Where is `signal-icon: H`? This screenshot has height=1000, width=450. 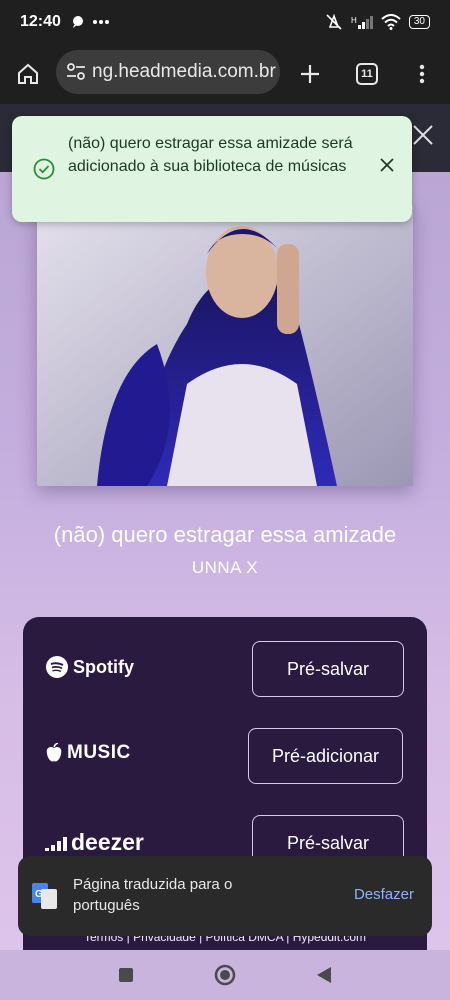
signal-icon: H is located at coordinates (362, 22).